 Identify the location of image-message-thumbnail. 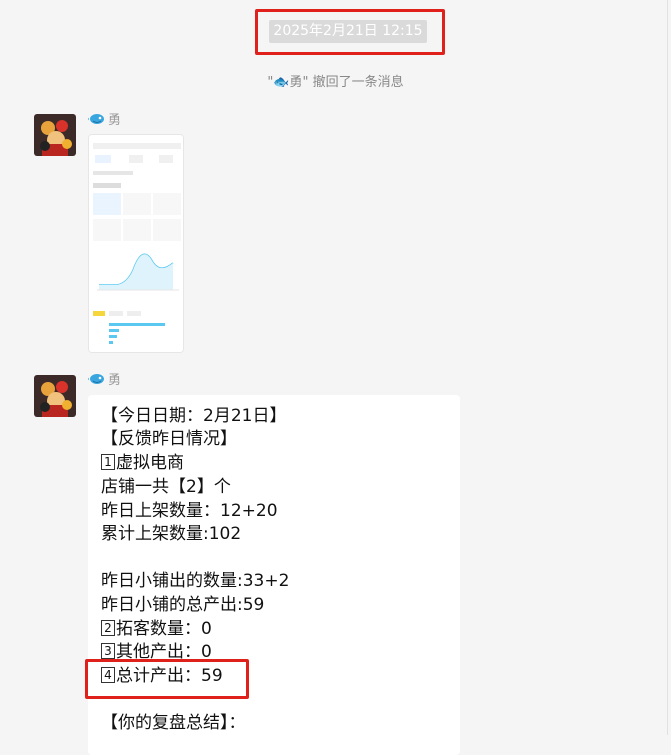
(136, 243).